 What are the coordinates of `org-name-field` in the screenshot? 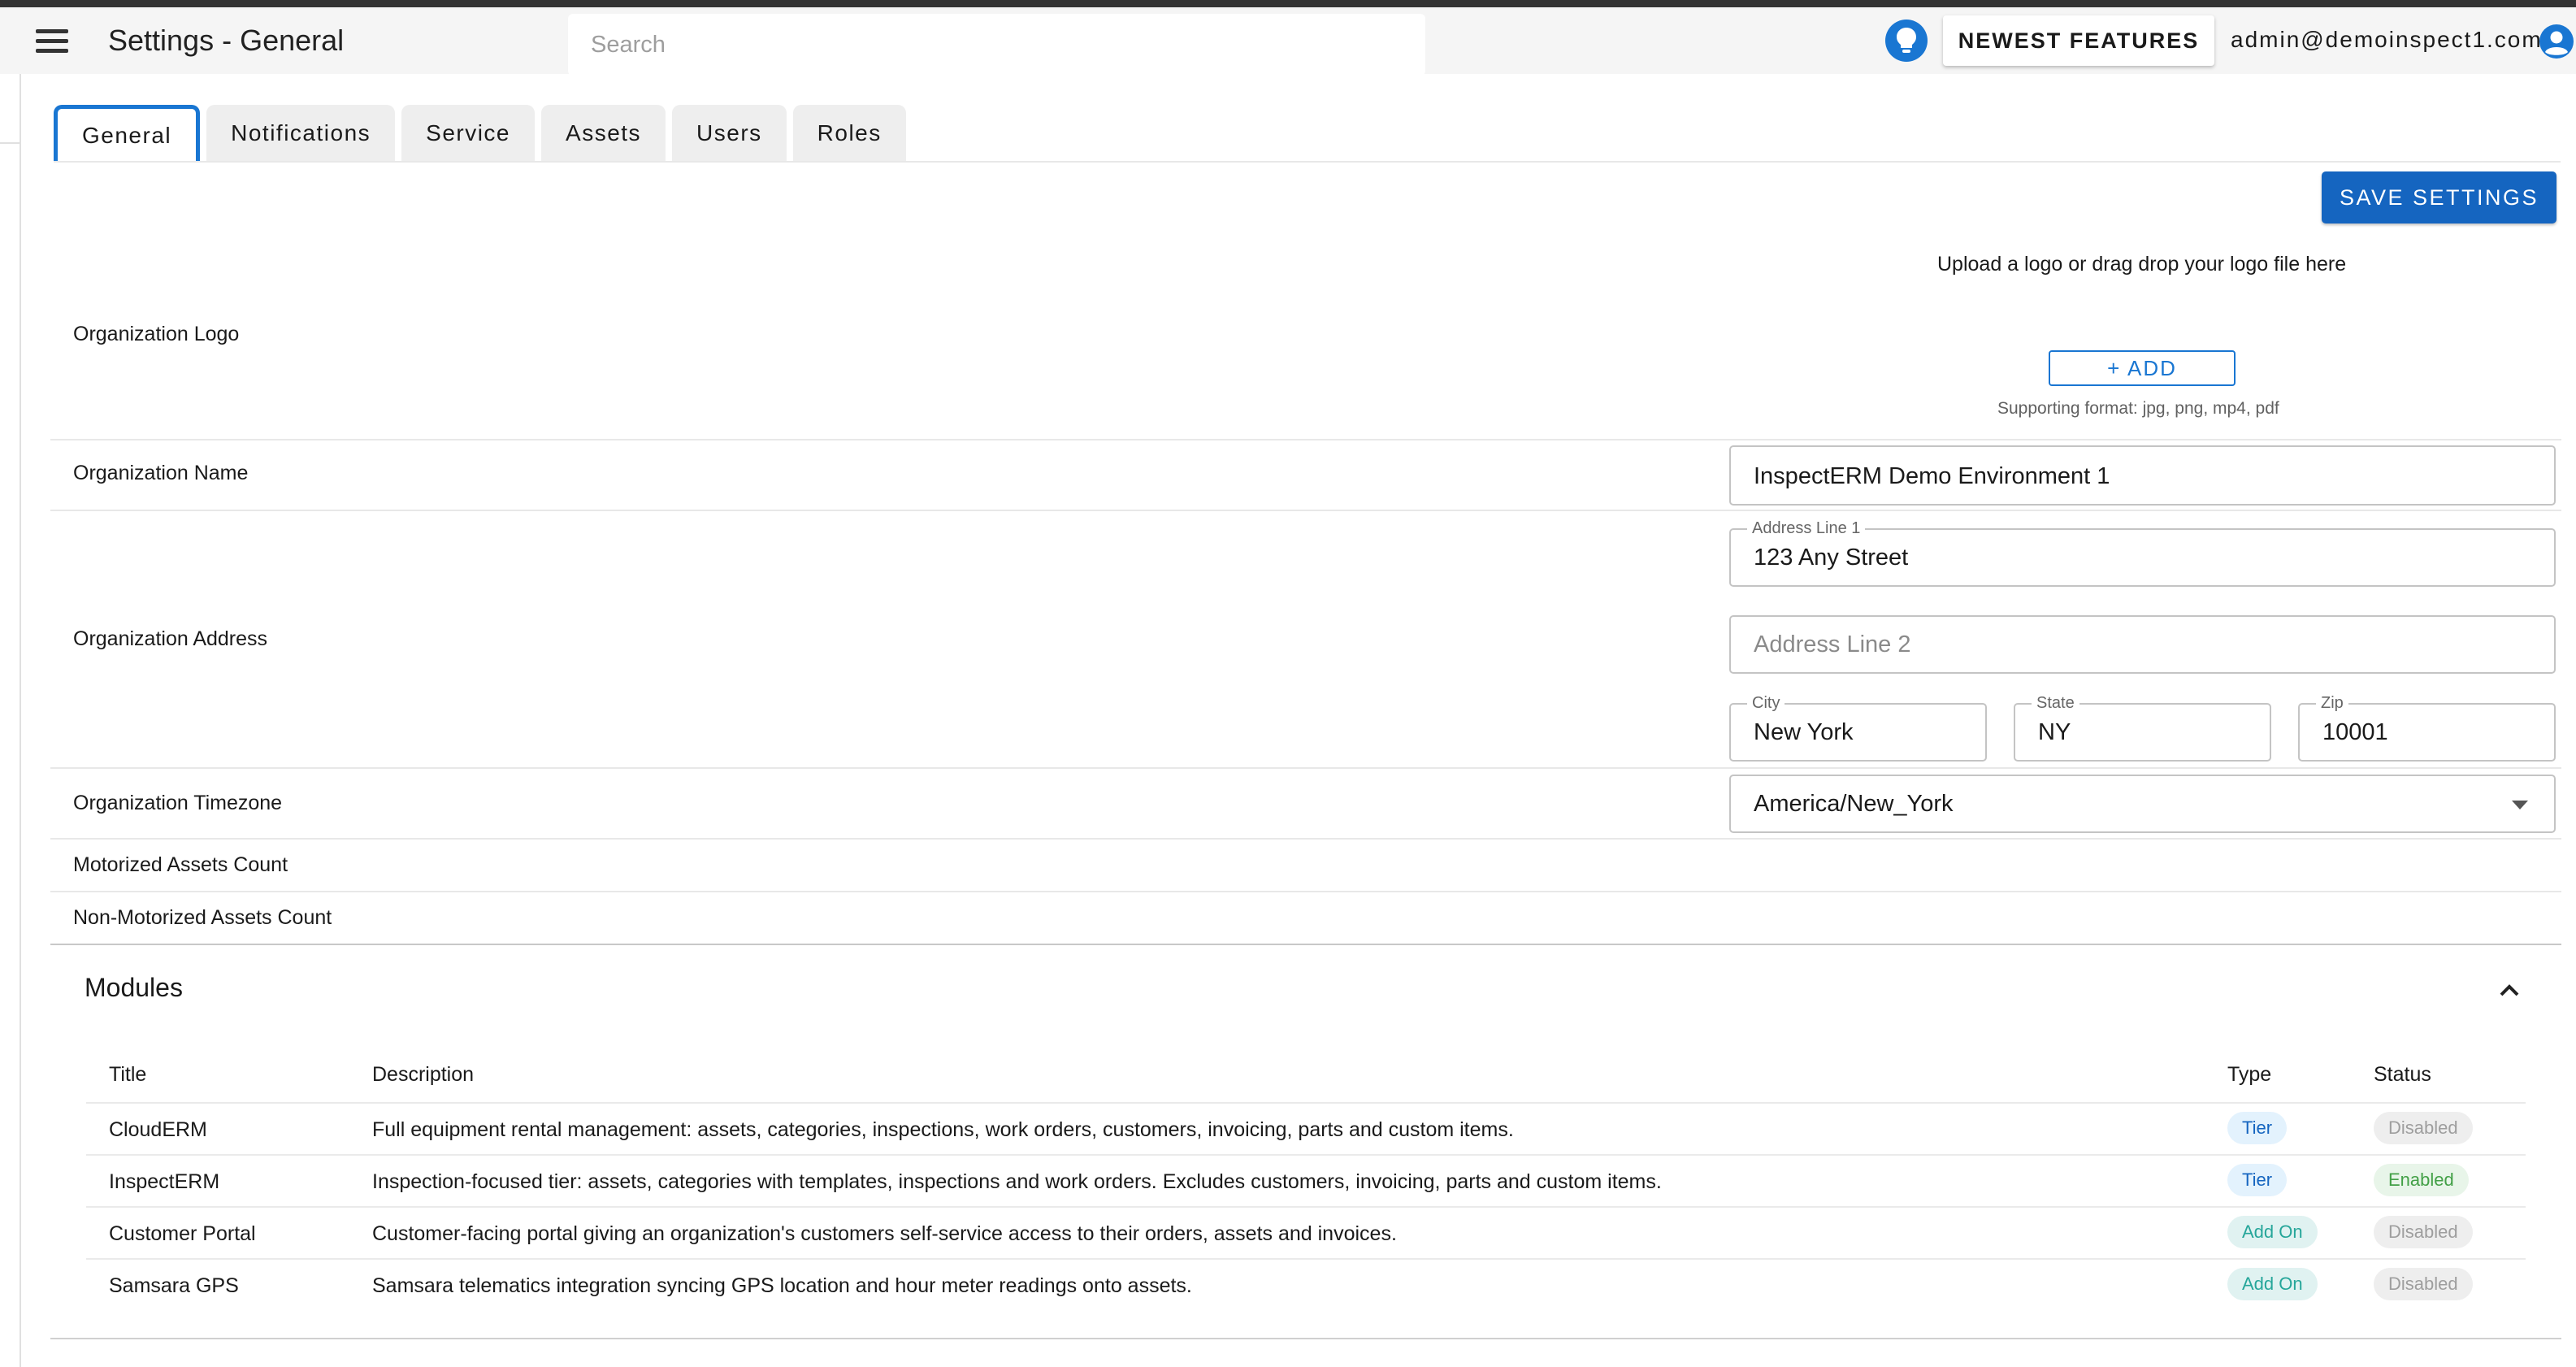 It's located at (2142, 475).